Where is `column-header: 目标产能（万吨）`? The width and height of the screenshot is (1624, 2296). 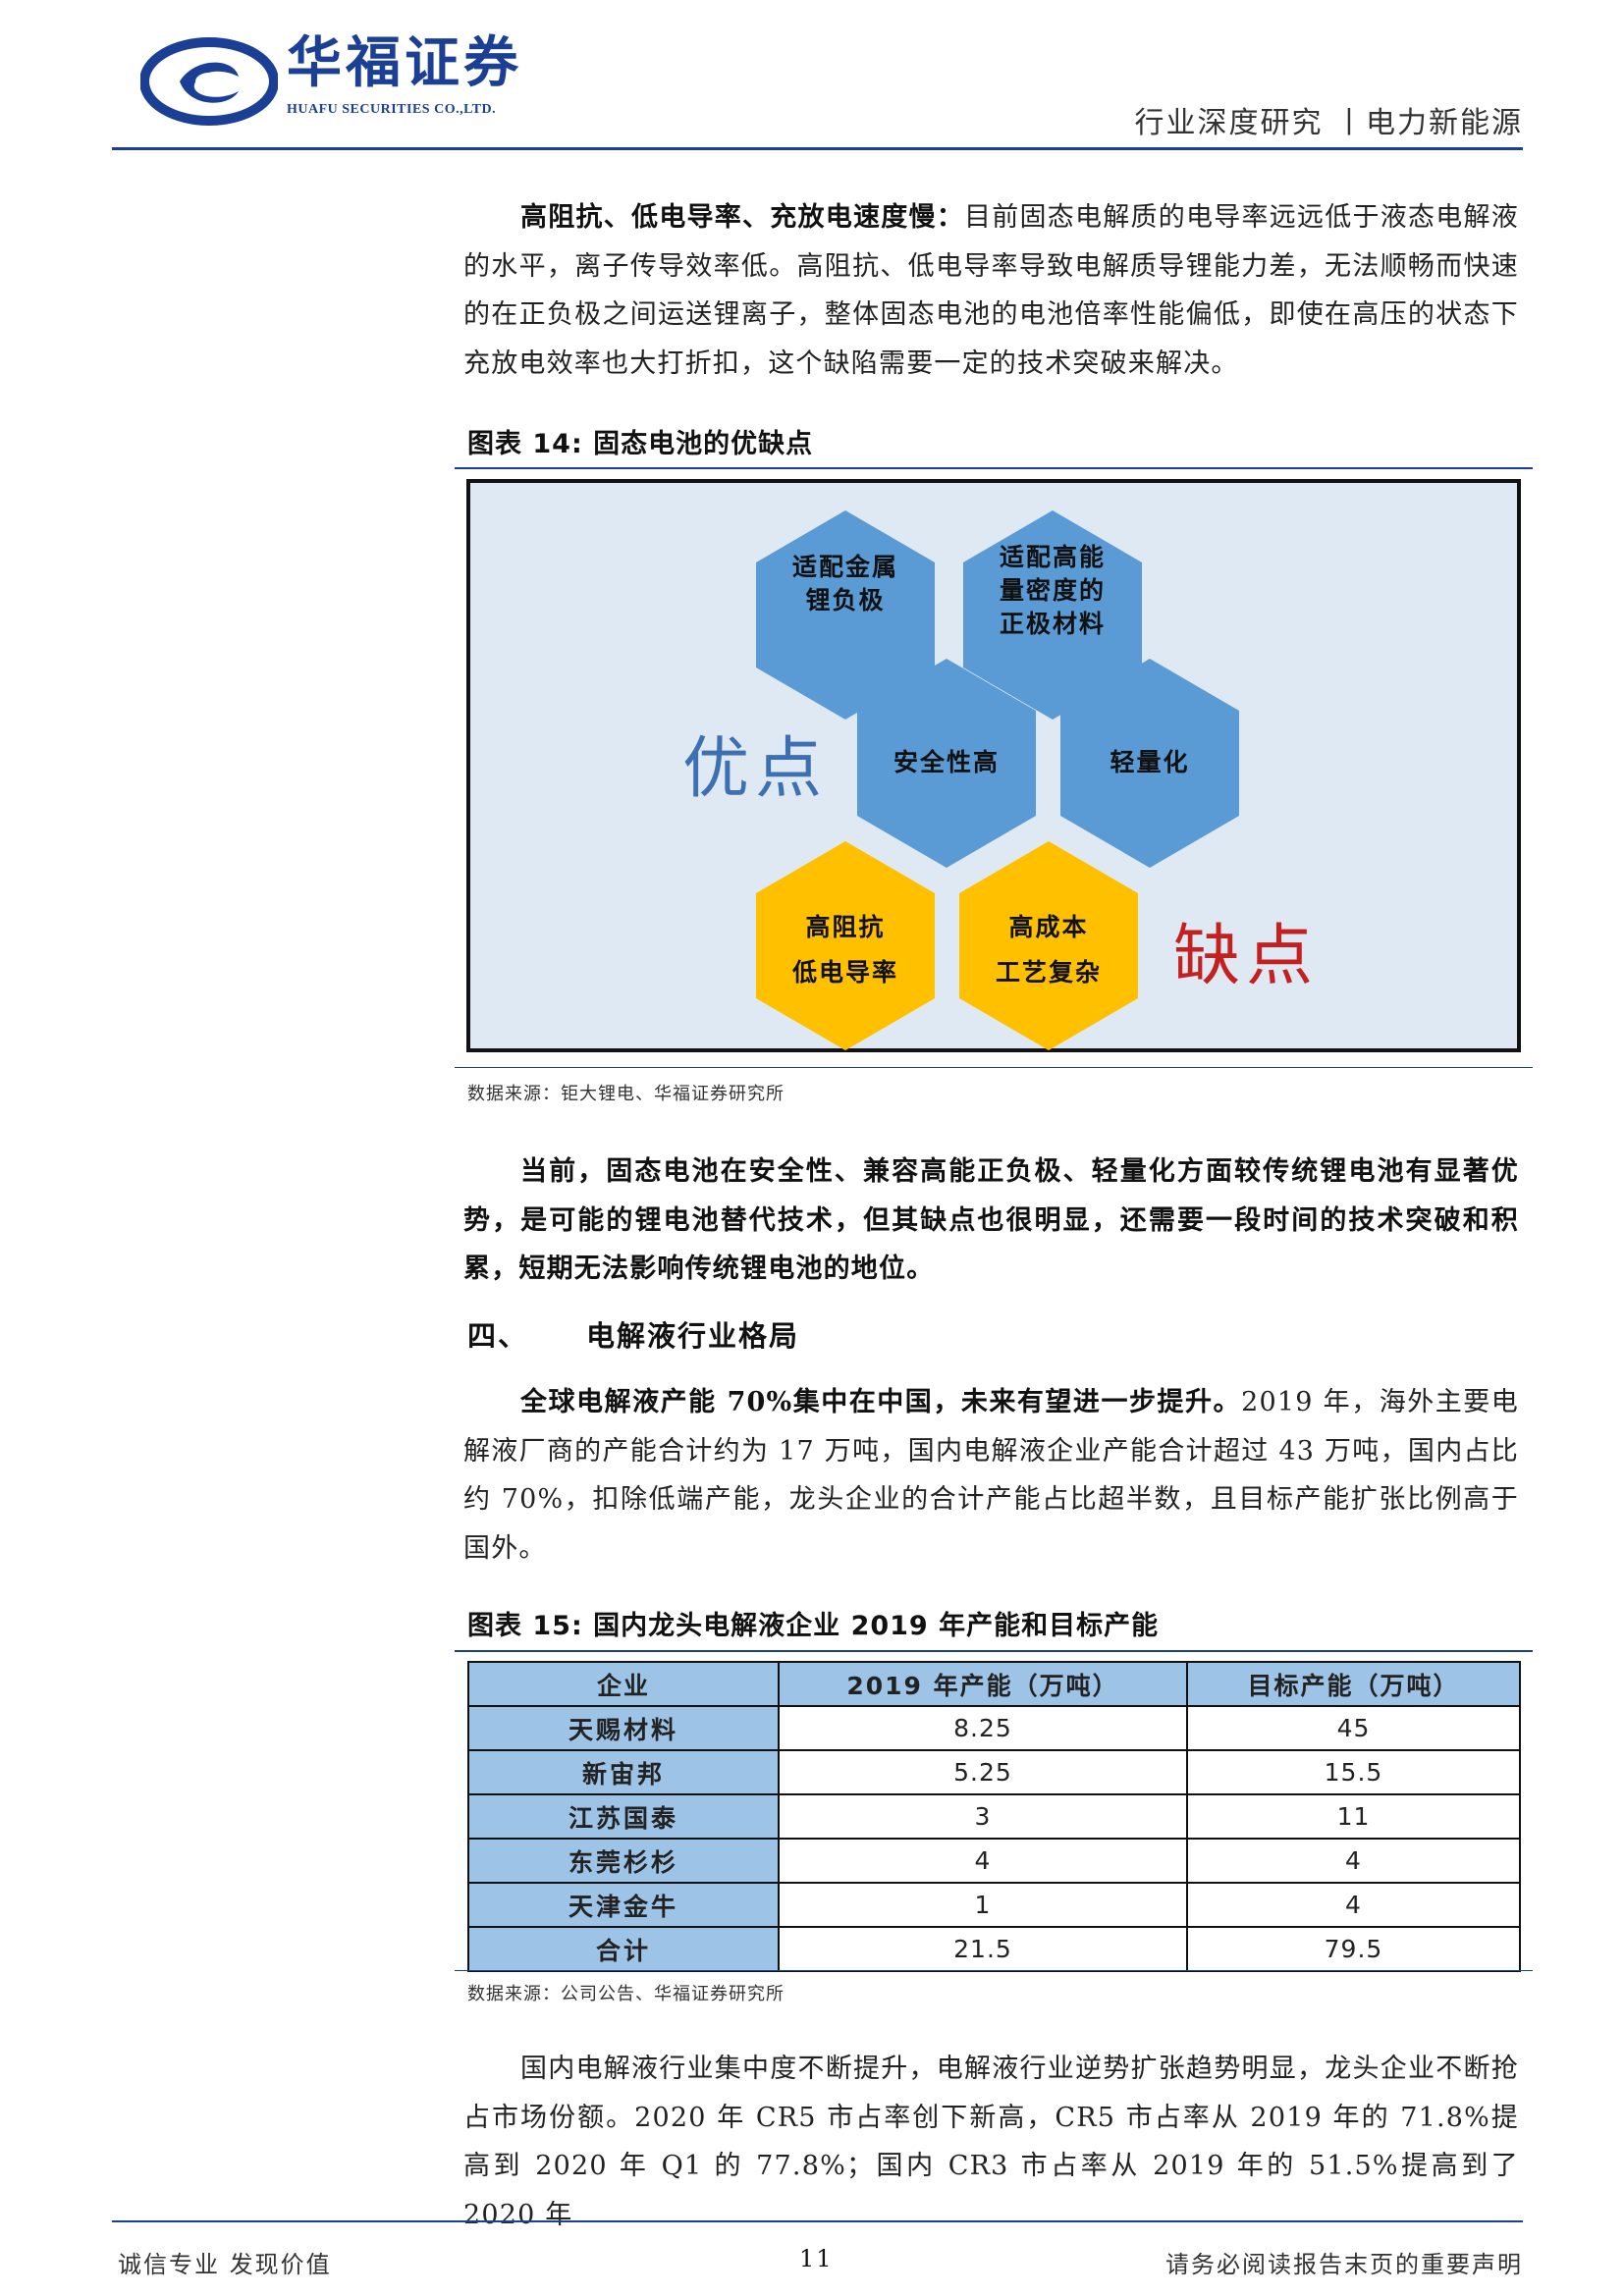
column-header: 目标产能（万吨） is located at coordinates (1353, 1684).